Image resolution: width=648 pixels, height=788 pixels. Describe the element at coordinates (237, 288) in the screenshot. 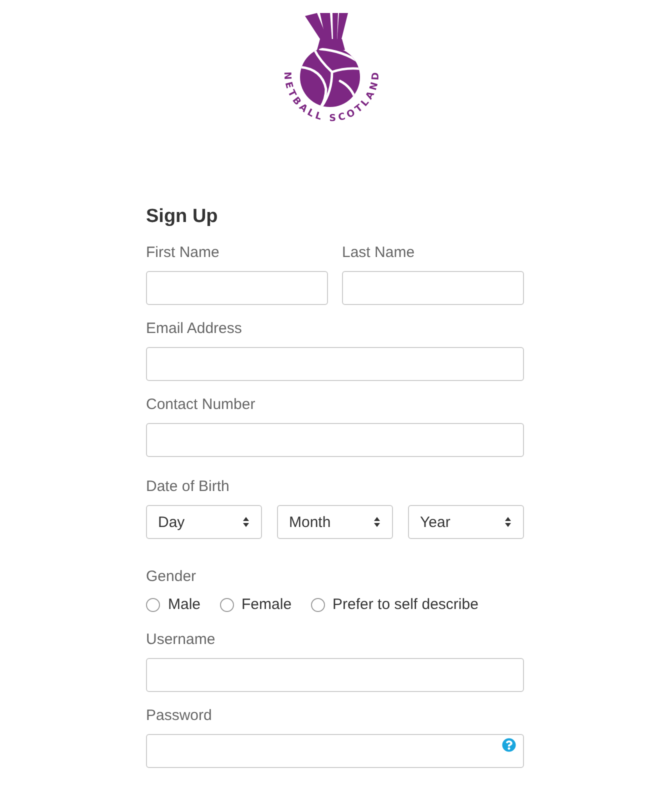

I see `first-name-field` at that location.